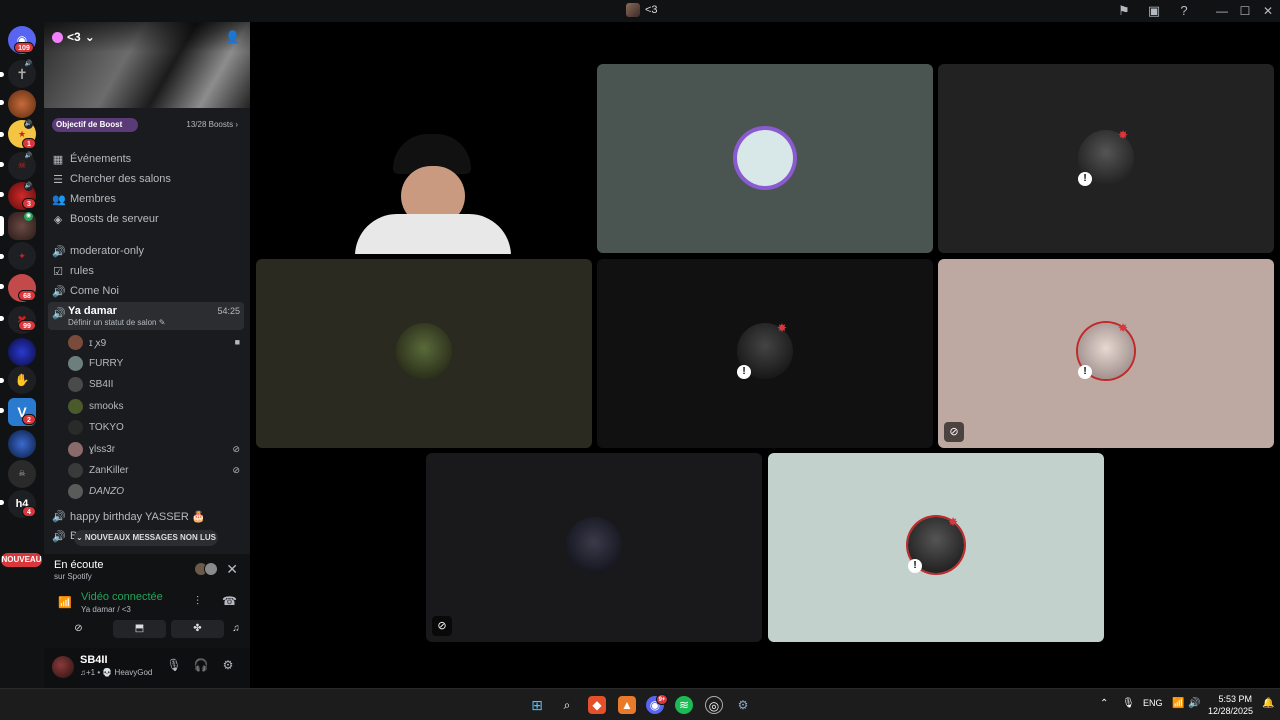 The image size is (1280, 720). Describe the element at coordinates (65, 603) in the screenshot. I see `signal-icon: 📶` at that location.